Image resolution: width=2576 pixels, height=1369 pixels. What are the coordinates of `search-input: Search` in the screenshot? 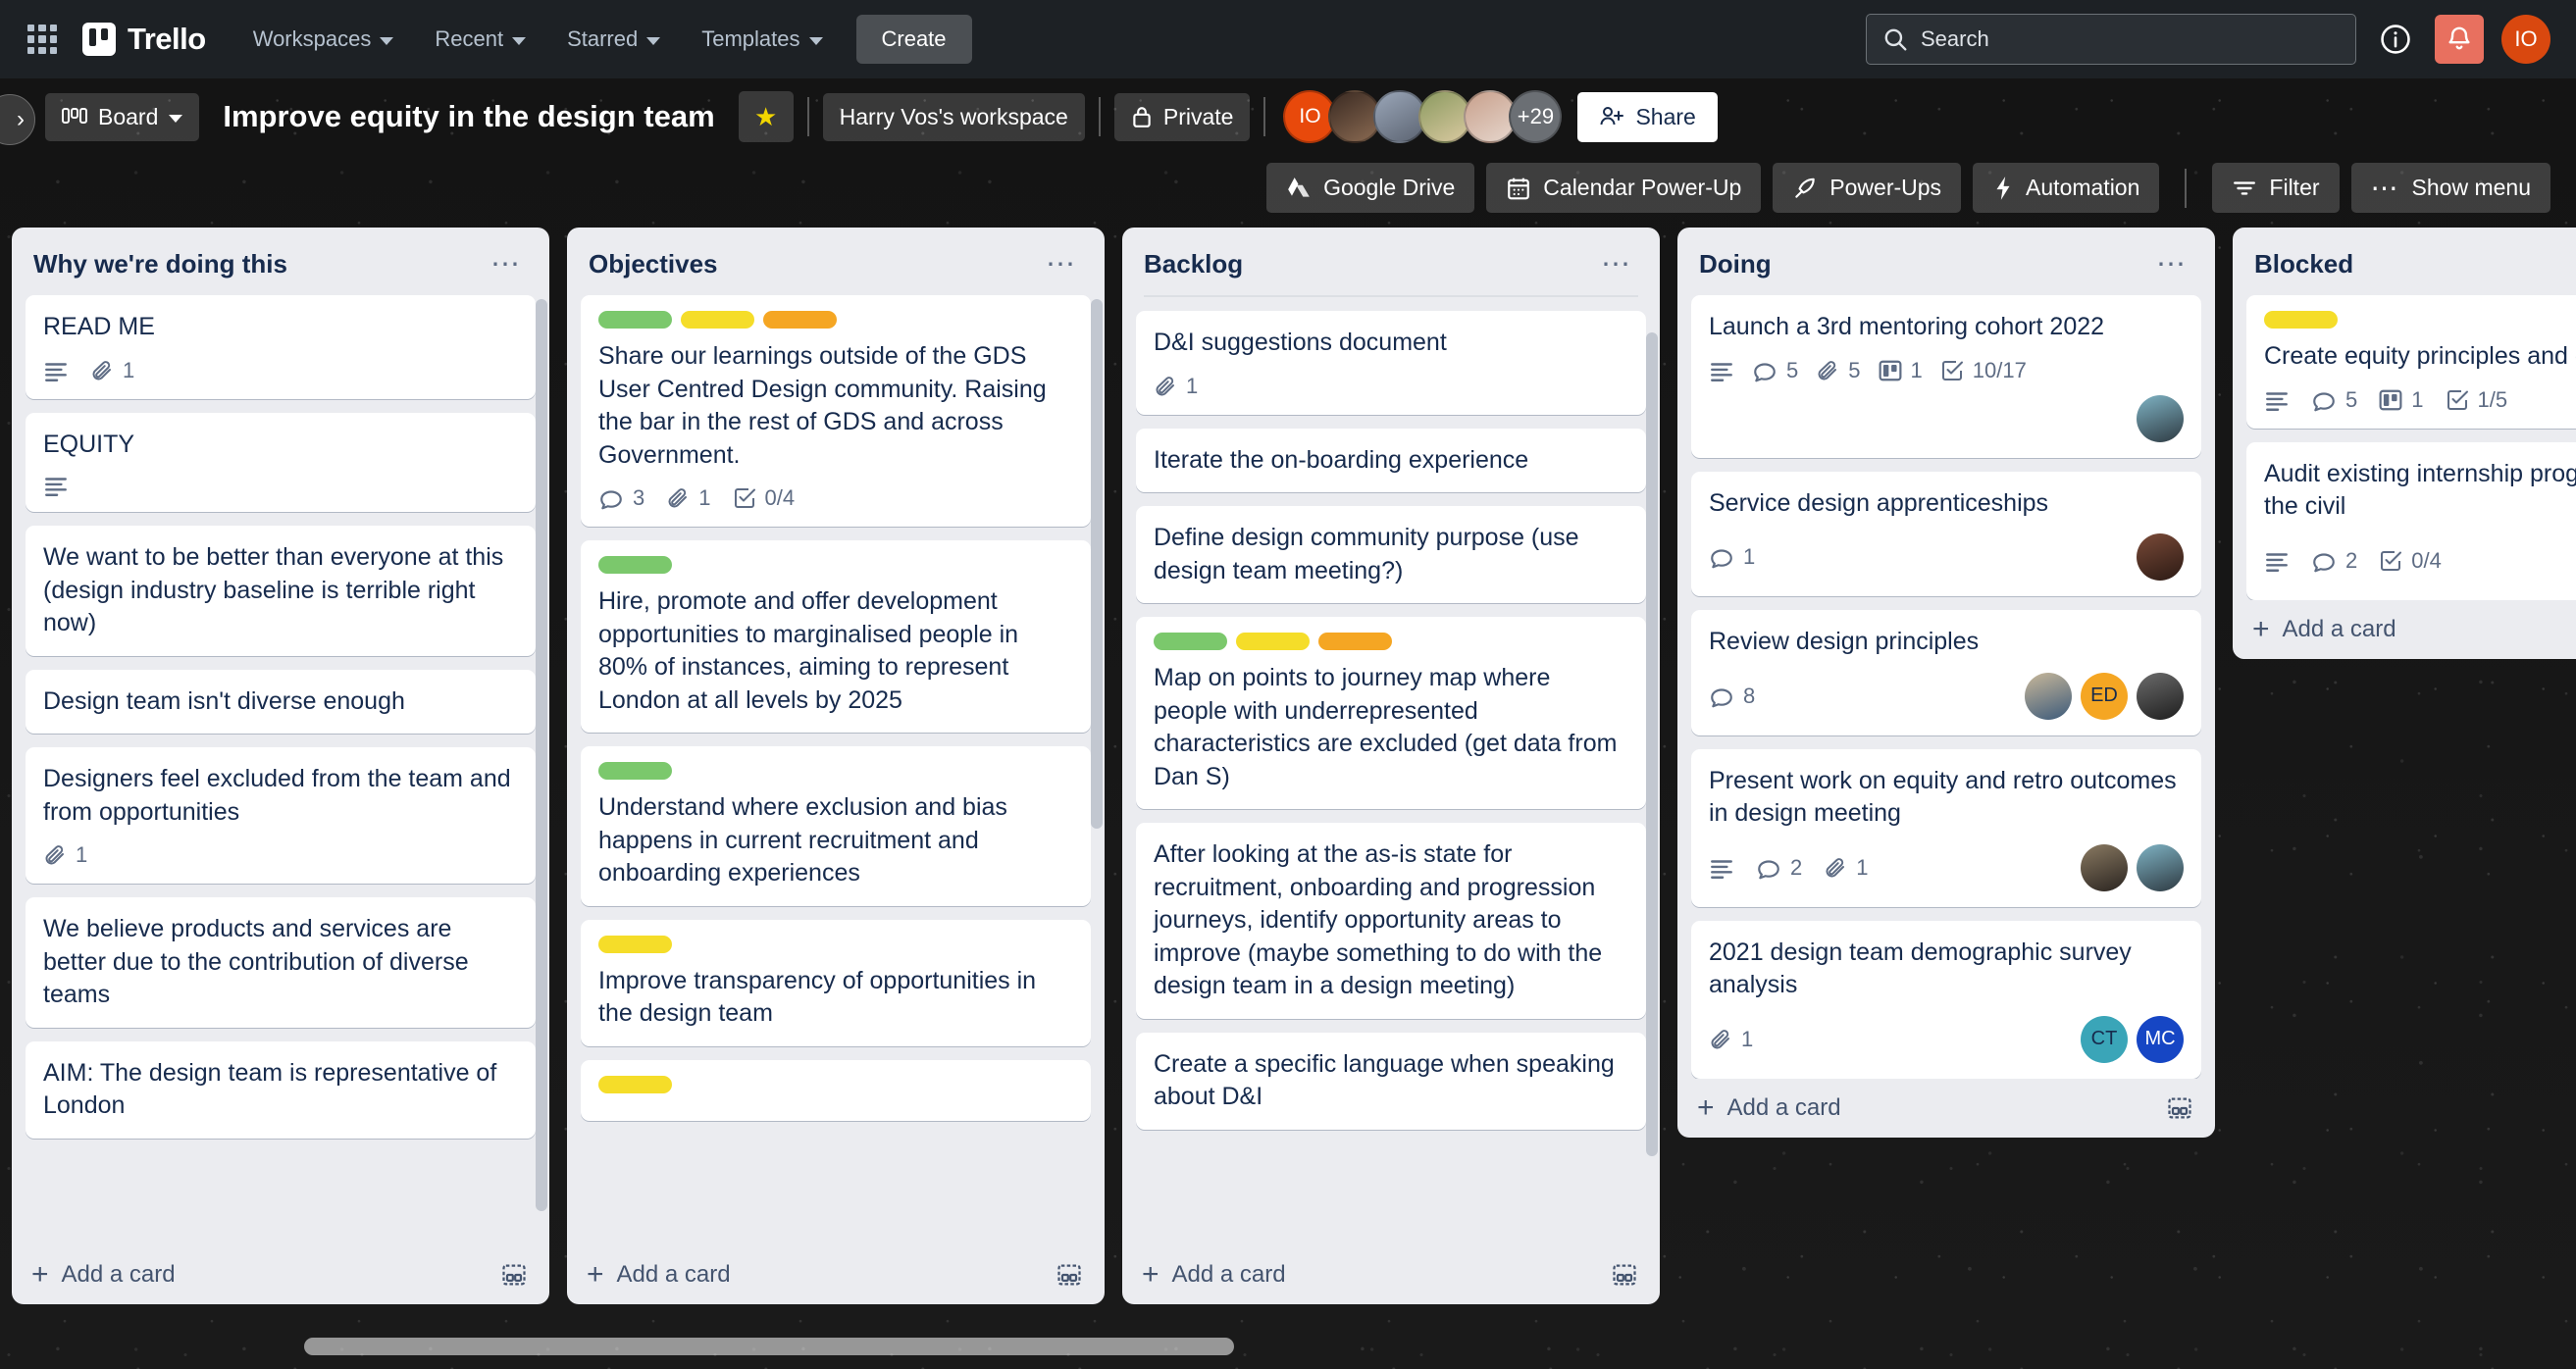 It's located at (2111, 39).